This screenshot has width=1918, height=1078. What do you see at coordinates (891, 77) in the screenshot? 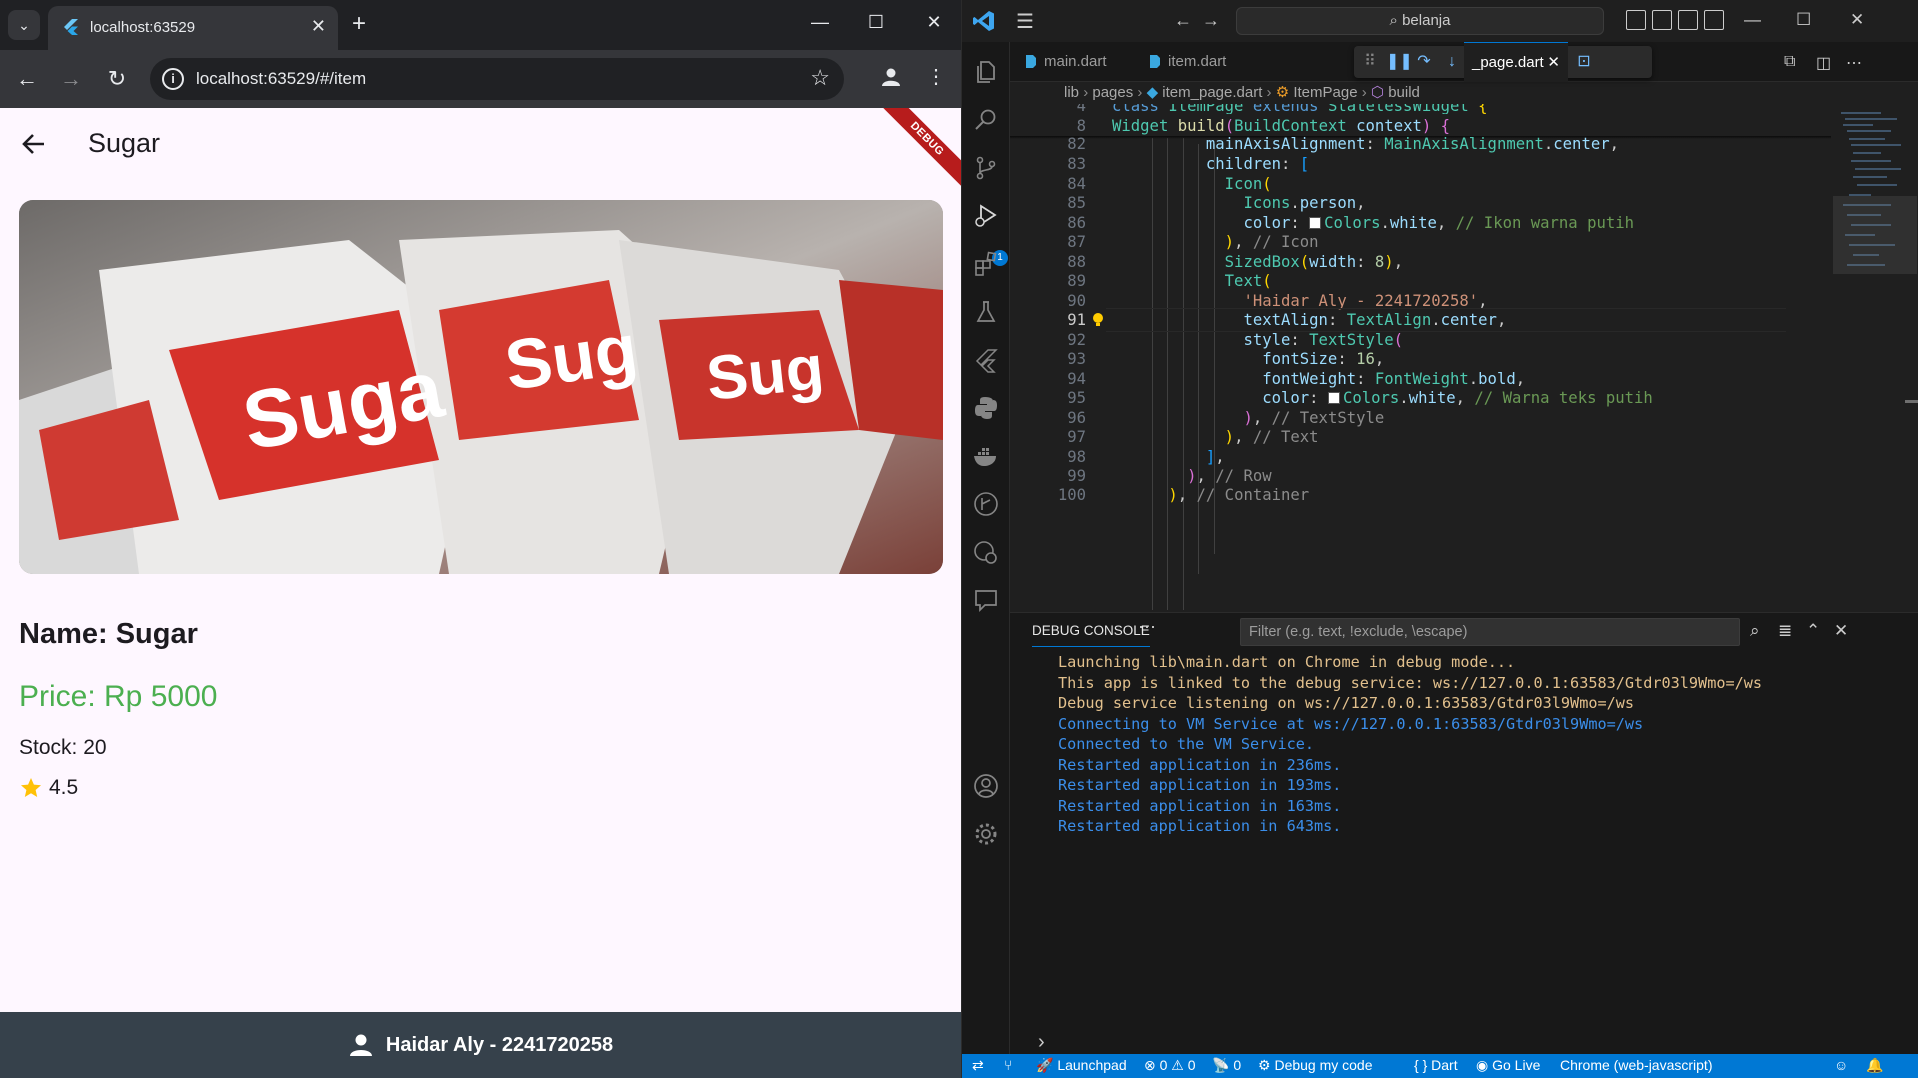
I see `profile-icon` at bounding box center [891, 77].